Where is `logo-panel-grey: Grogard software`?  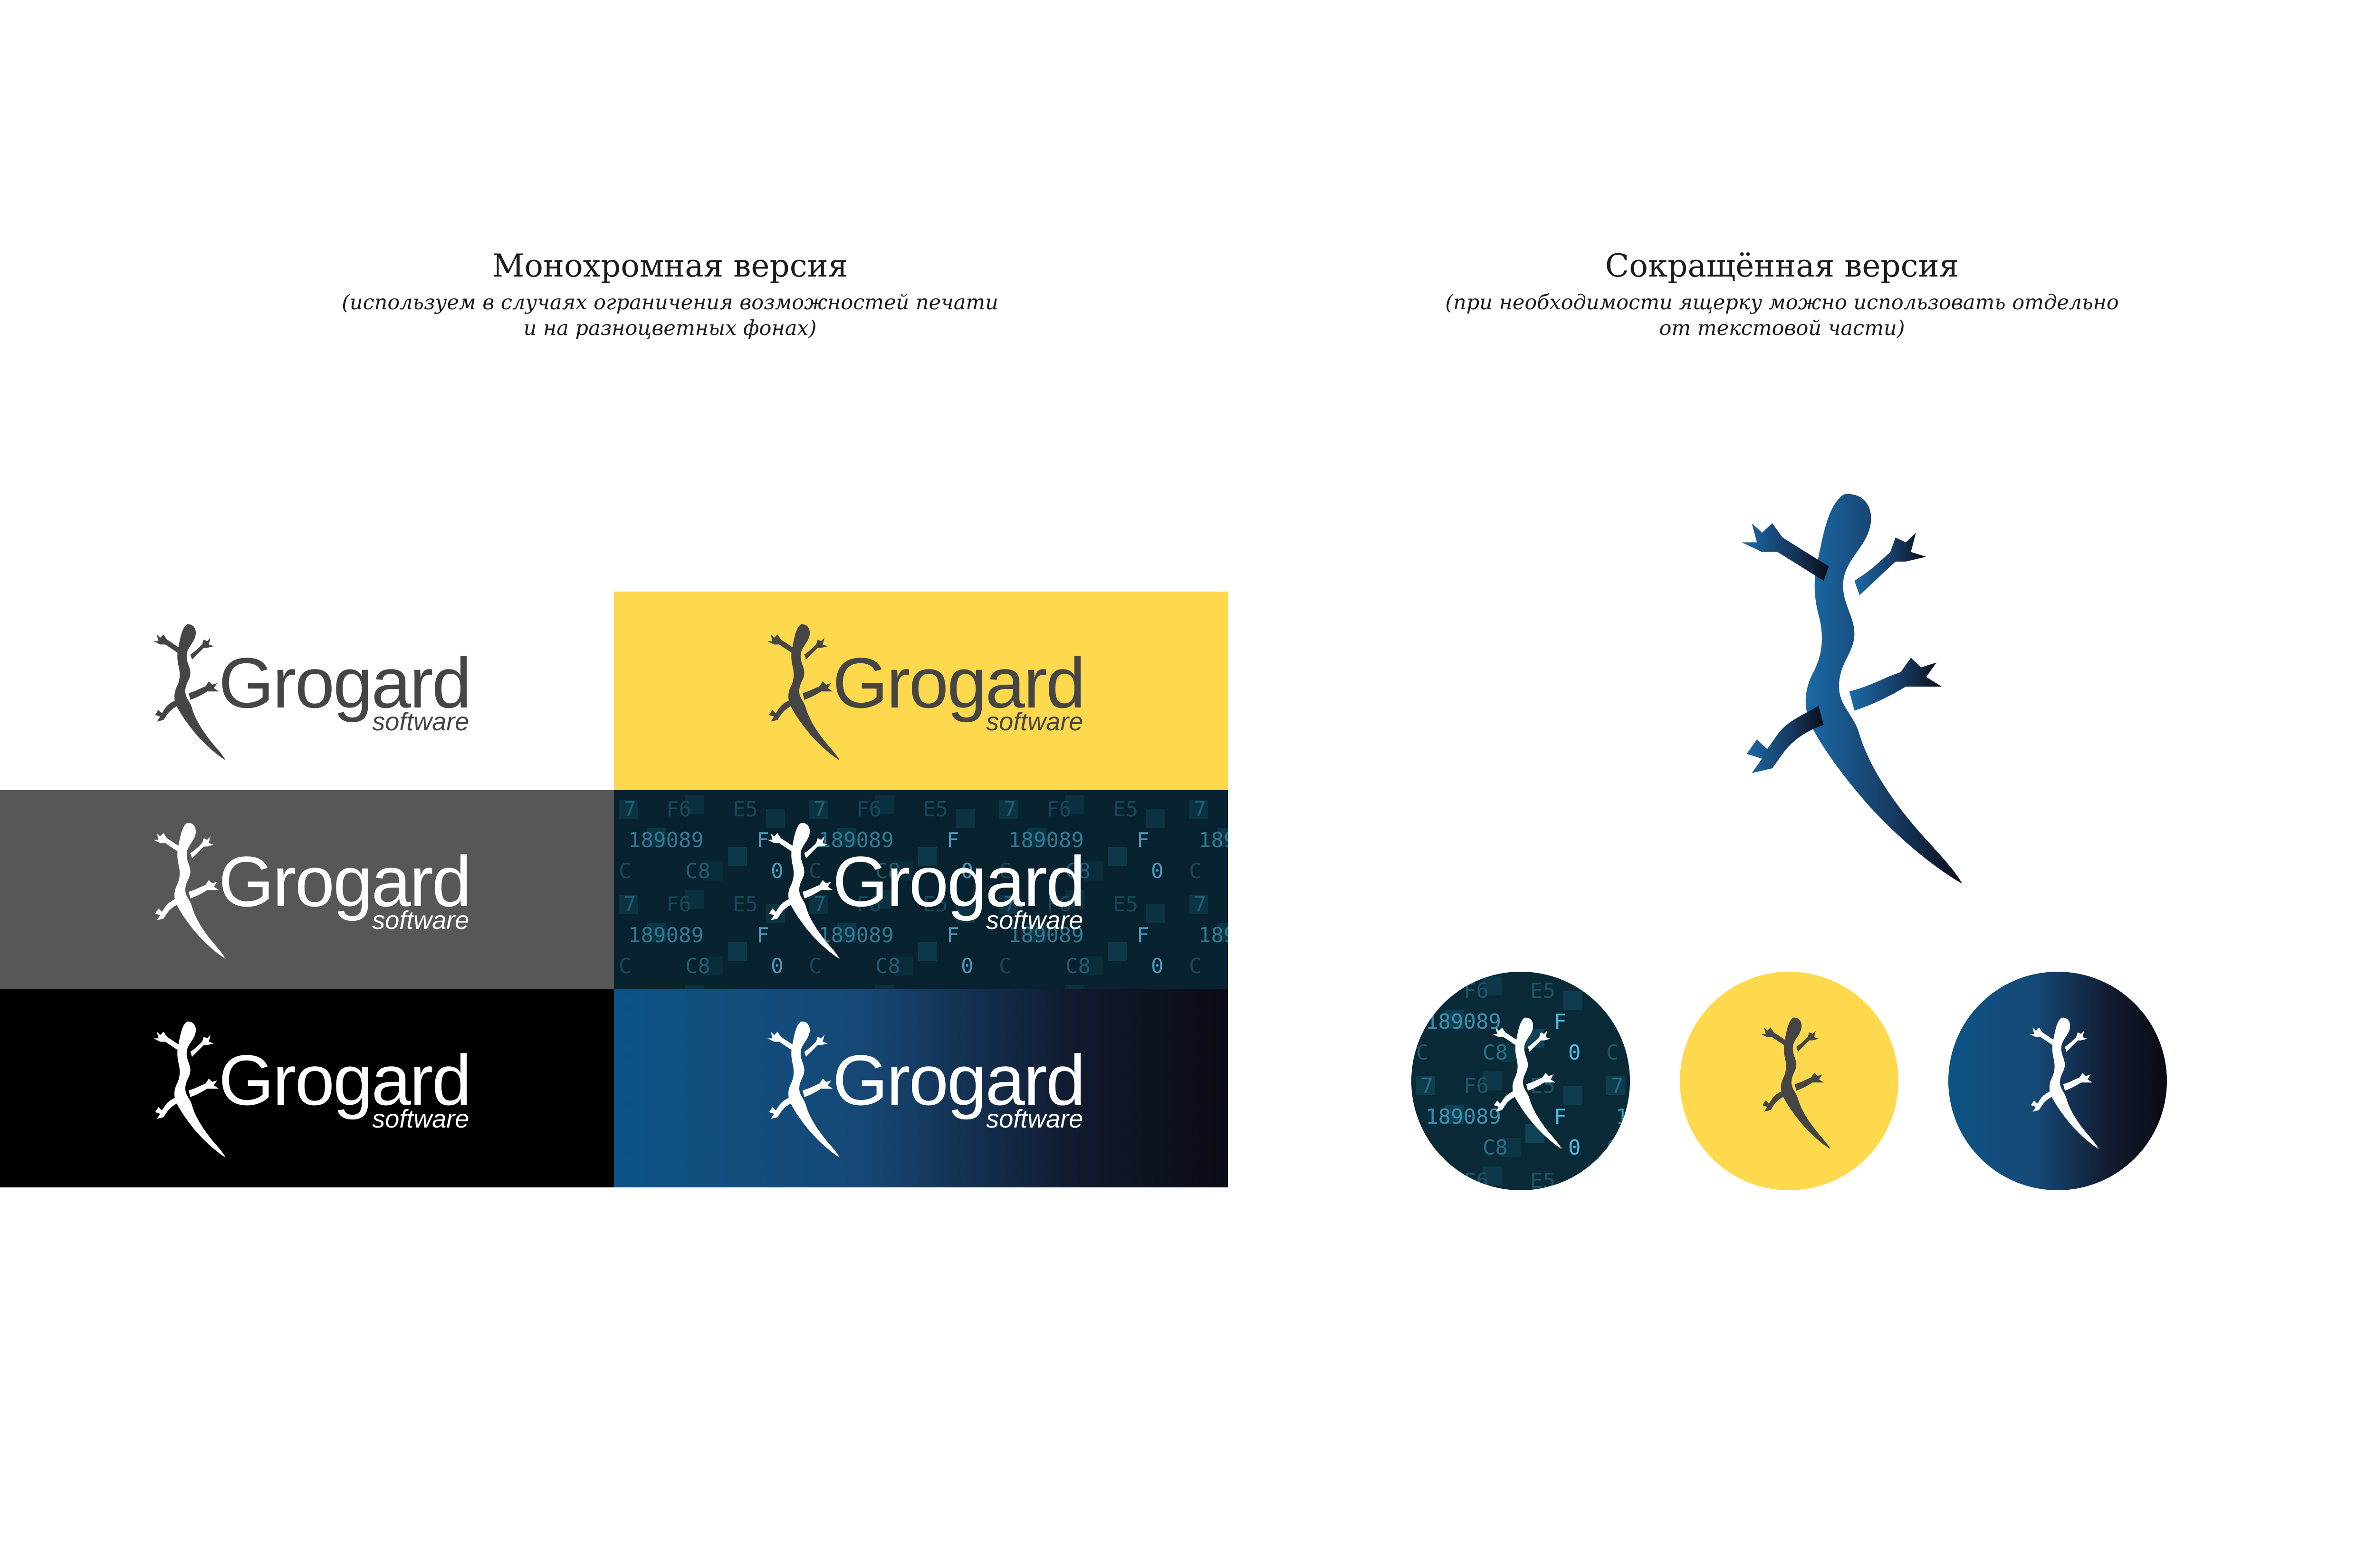 logo-panel-grey: Grogard software is located at coordinates (307, 890).